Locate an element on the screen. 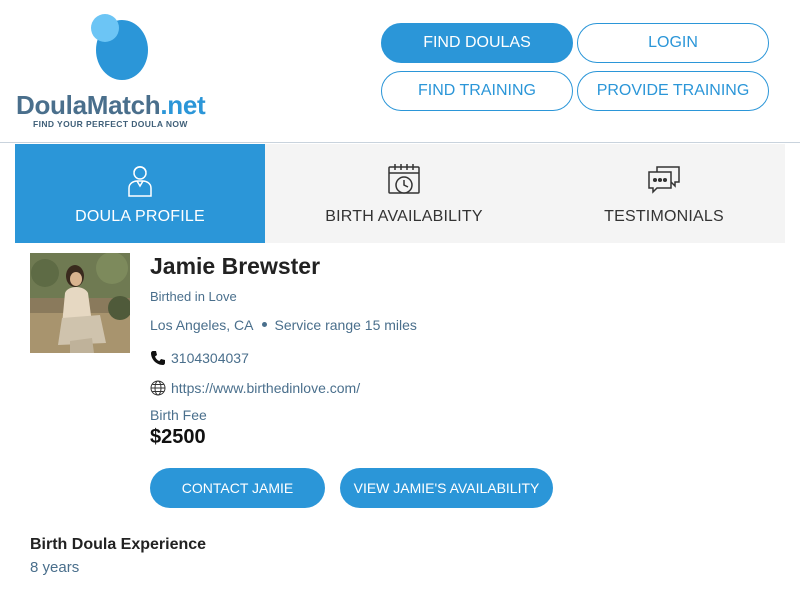 This screenshot has height=600, width=800. logo-wordmark: DoulaMatch.net is located at coordinates (111, 105).